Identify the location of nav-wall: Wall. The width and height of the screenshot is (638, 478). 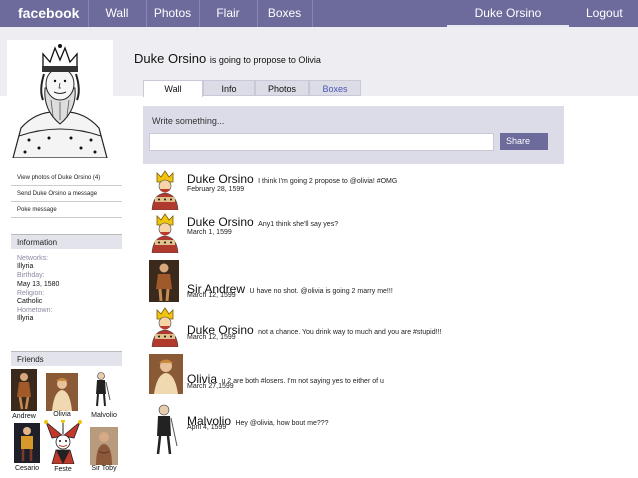
(117, 13).